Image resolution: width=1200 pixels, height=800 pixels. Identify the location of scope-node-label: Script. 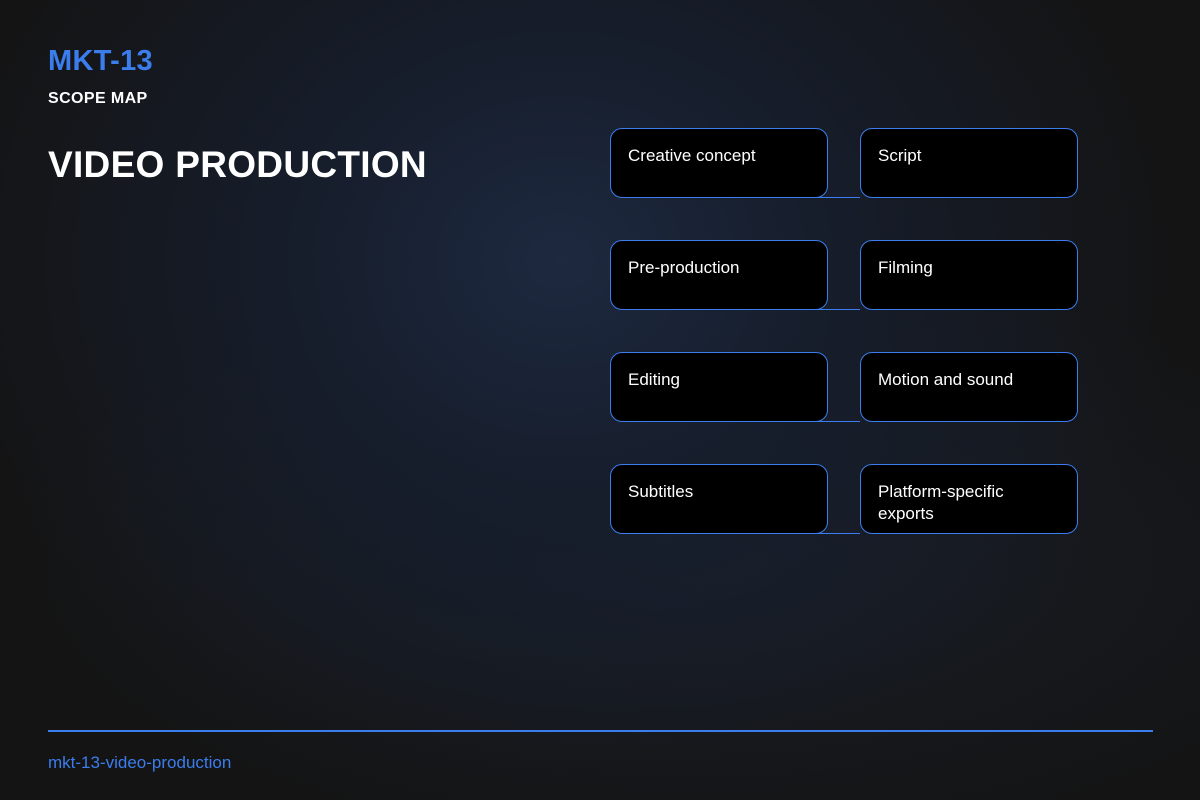
(900, 155).